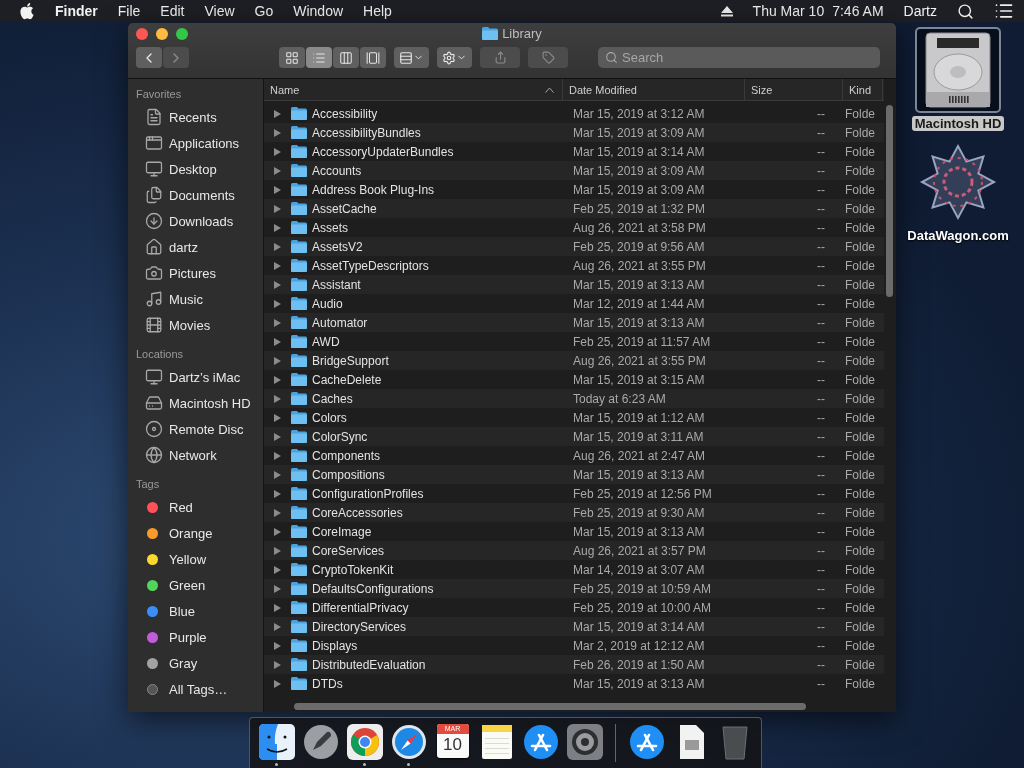 The image size is (1024, 768). I want to click on finder-face-icon, so click(276, 742).